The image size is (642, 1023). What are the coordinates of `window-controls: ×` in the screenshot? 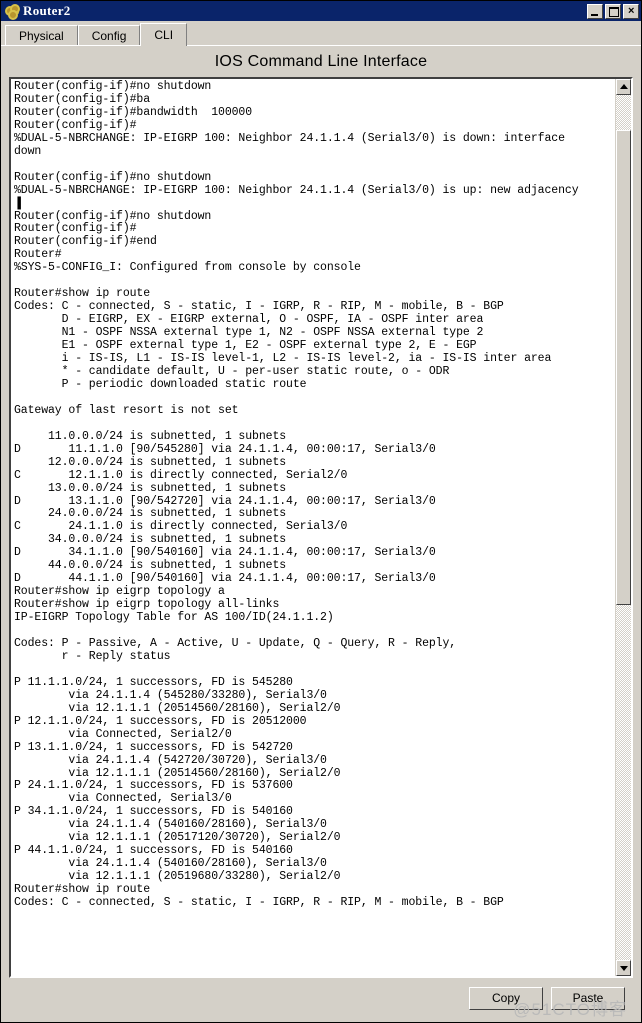 It's located at (613, 11).